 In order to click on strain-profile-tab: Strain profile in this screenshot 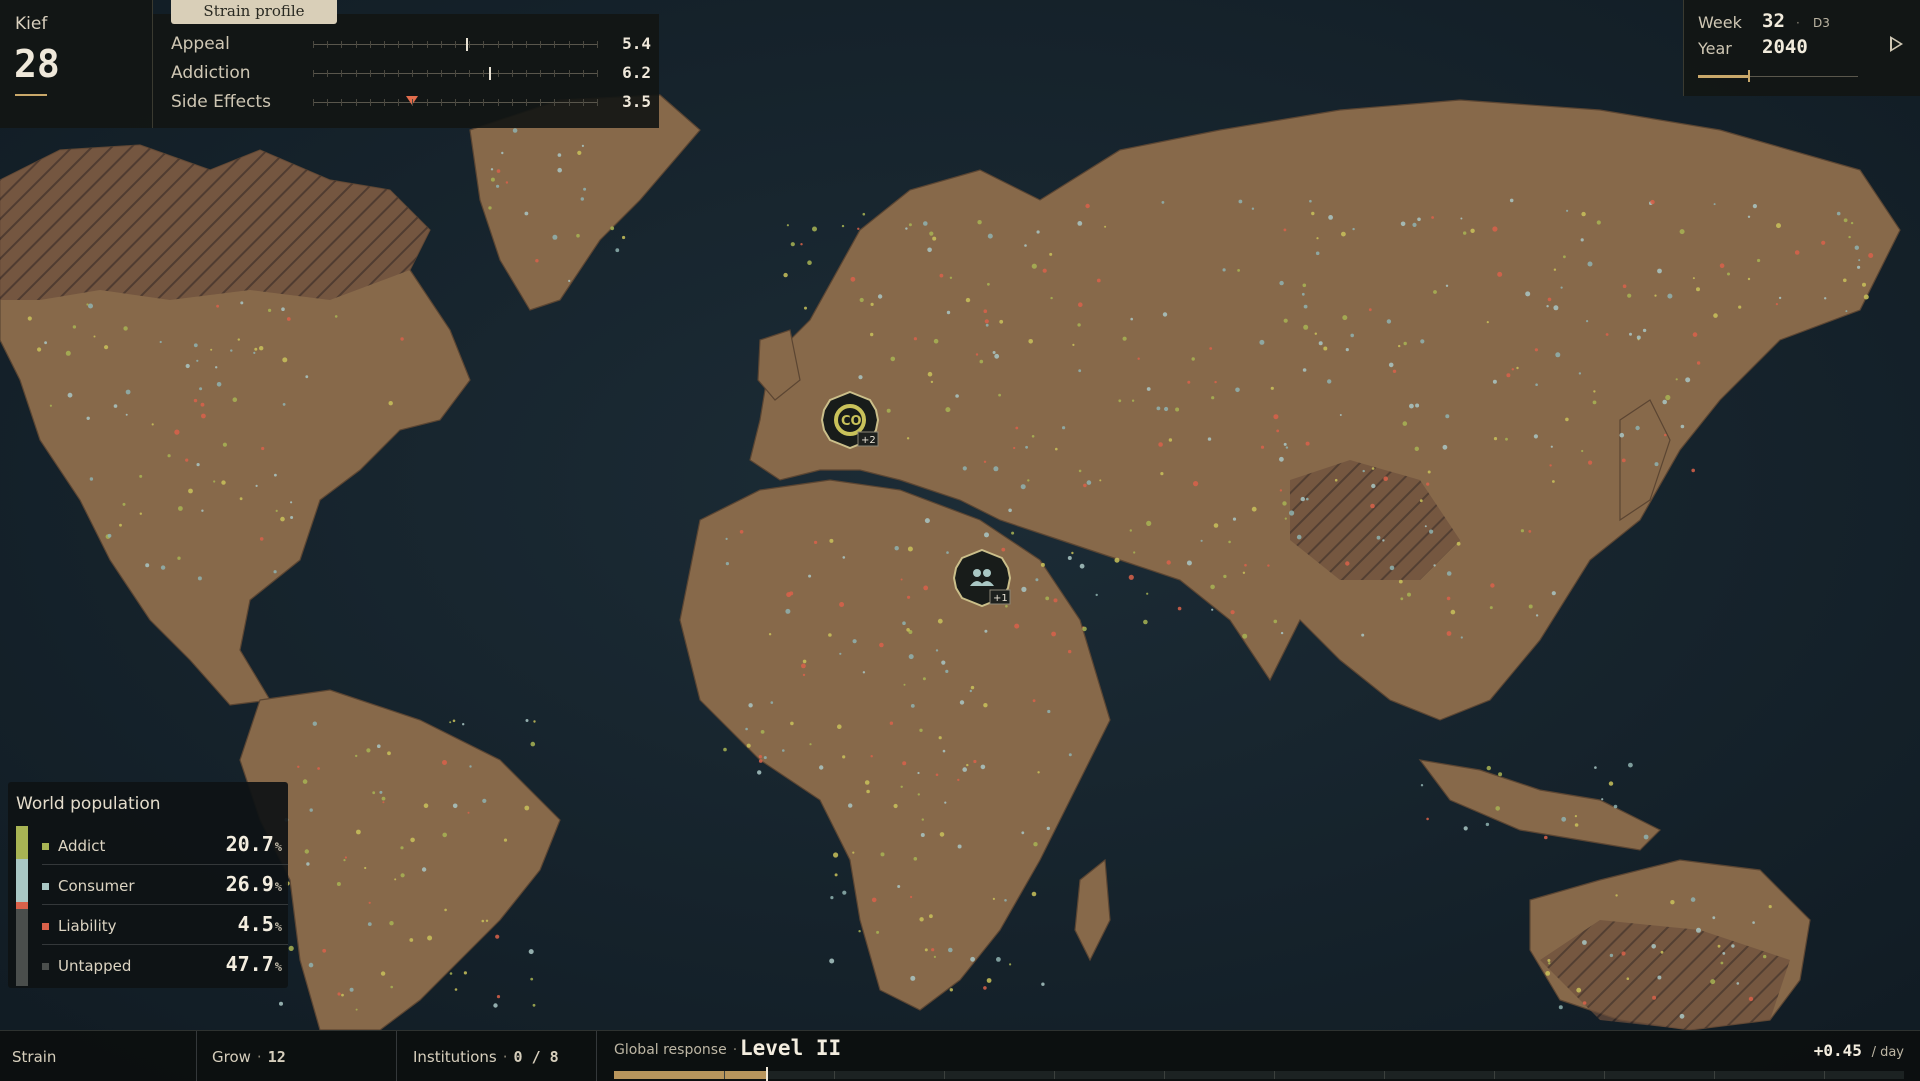, I will do `click(254, 12)`.